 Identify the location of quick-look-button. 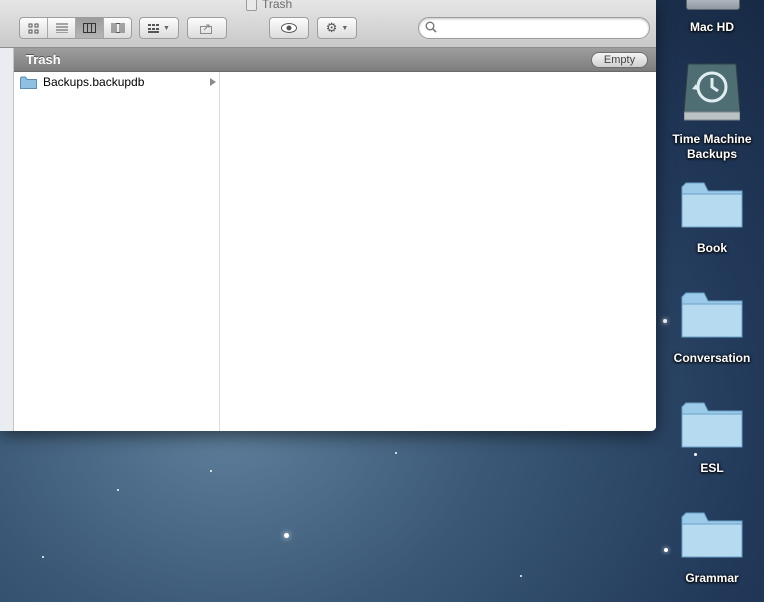
(289, 28).